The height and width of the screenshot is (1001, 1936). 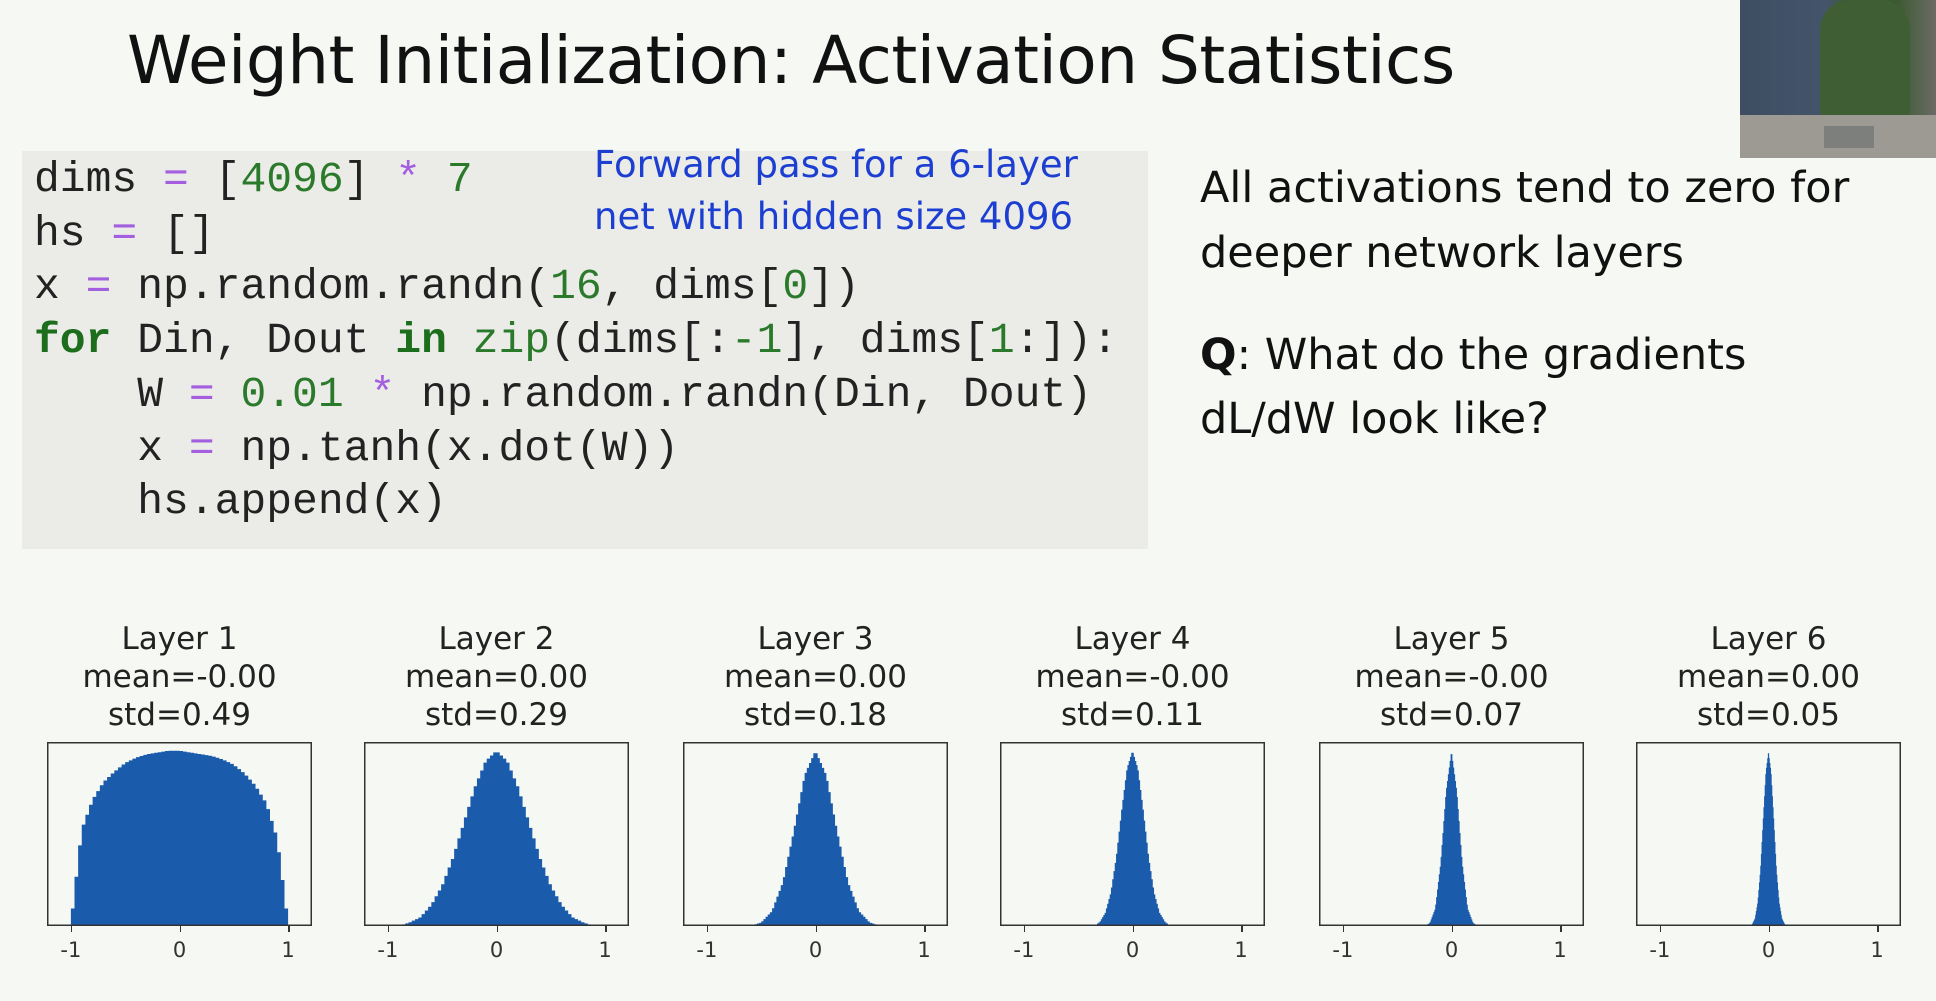 I want to click on webcam-video, so click(x=1838, y=79).